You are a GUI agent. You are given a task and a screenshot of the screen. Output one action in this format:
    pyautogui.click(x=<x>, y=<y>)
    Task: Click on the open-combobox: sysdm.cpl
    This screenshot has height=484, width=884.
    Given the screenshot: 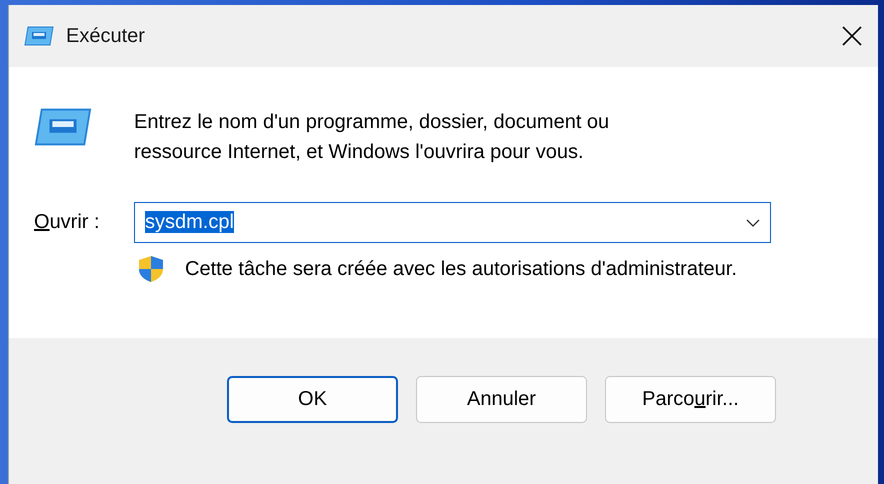 What is the action you would take?
    pyautogui.click(x=452, y=222)
    